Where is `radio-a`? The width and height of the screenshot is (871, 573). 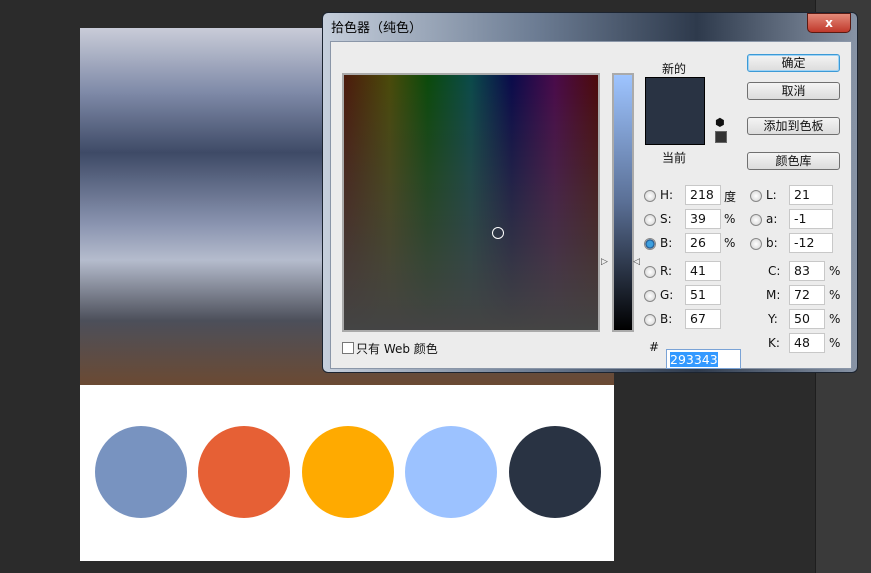 radio-a is located at coordinates (756, 220).